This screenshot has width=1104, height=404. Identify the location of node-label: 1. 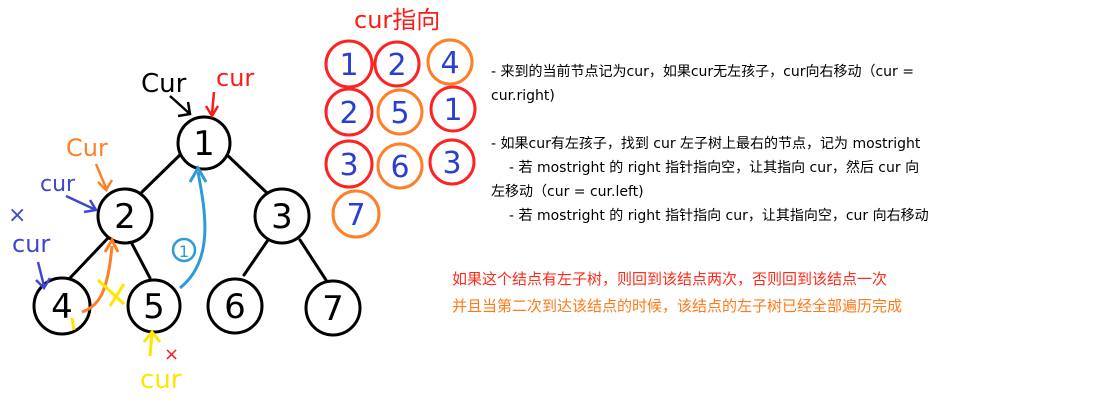
(204, 144).